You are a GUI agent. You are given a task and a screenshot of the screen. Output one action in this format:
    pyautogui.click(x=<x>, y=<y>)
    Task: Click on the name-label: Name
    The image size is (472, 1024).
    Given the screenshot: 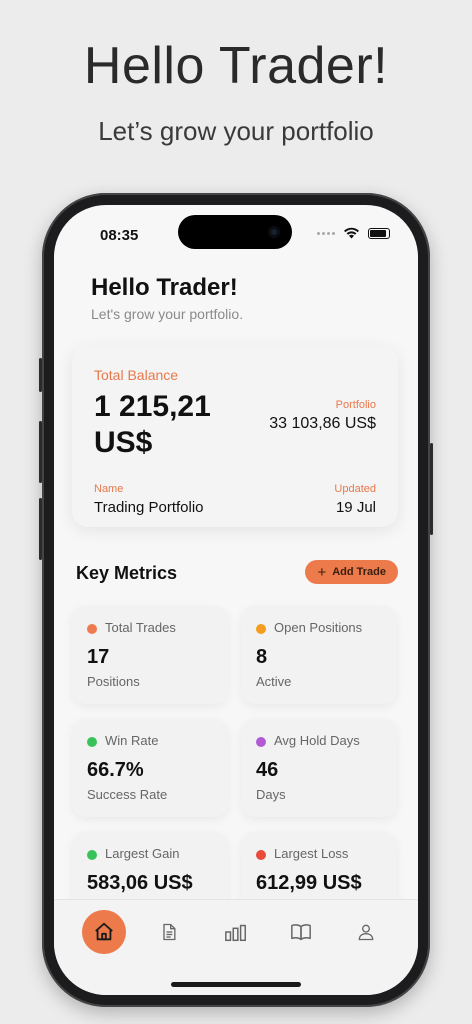 What is the action you would take?
    pyautogui.click(x=109, y=489)
    